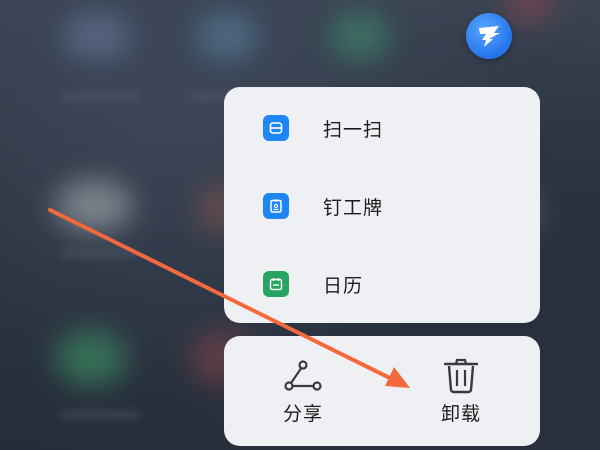  I want to click on menu-item-label: 扫一扫, so click(353, 129).